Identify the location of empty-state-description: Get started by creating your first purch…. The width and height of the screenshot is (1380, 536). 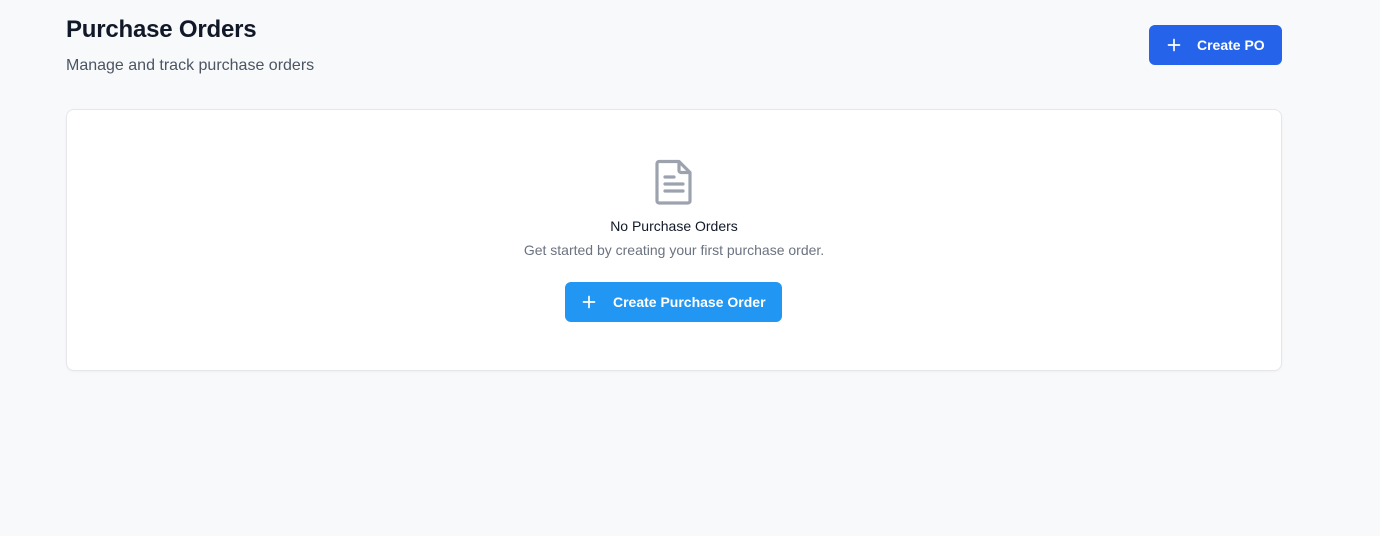
(674, 250).